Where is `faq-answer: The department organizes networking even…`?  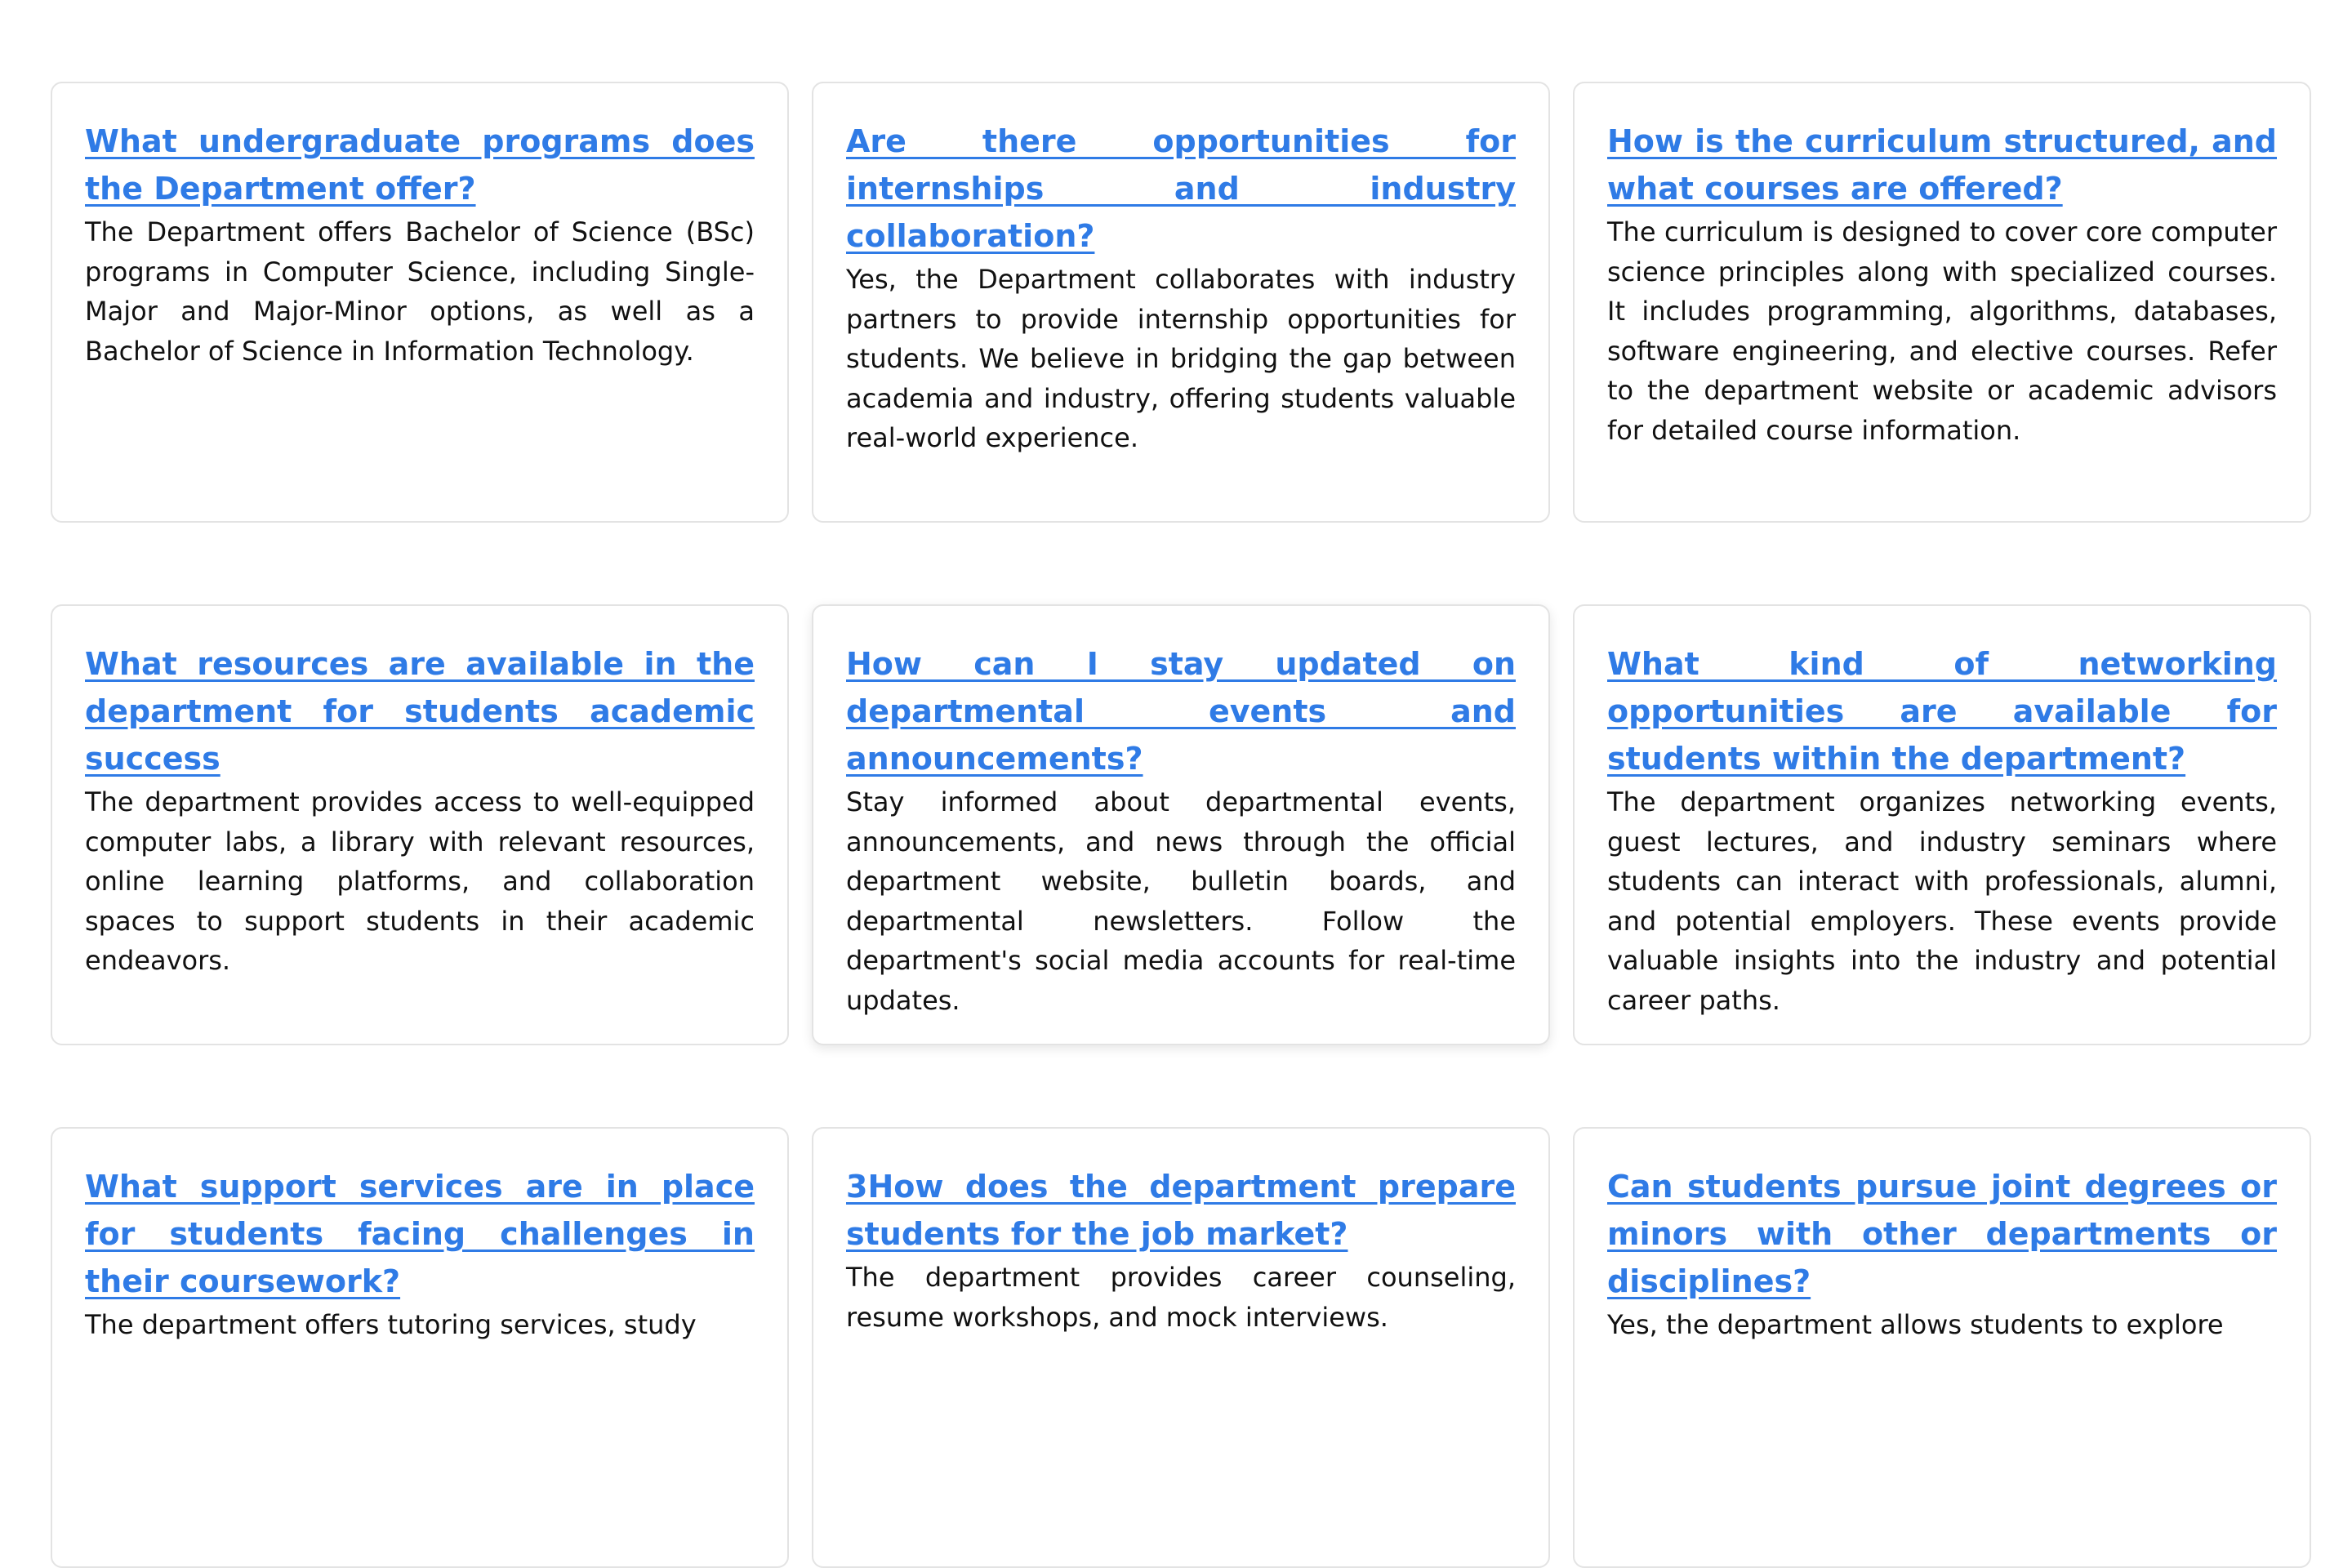
faq-answer: The department organizes networking even… is located at coordinates (1942, 901).